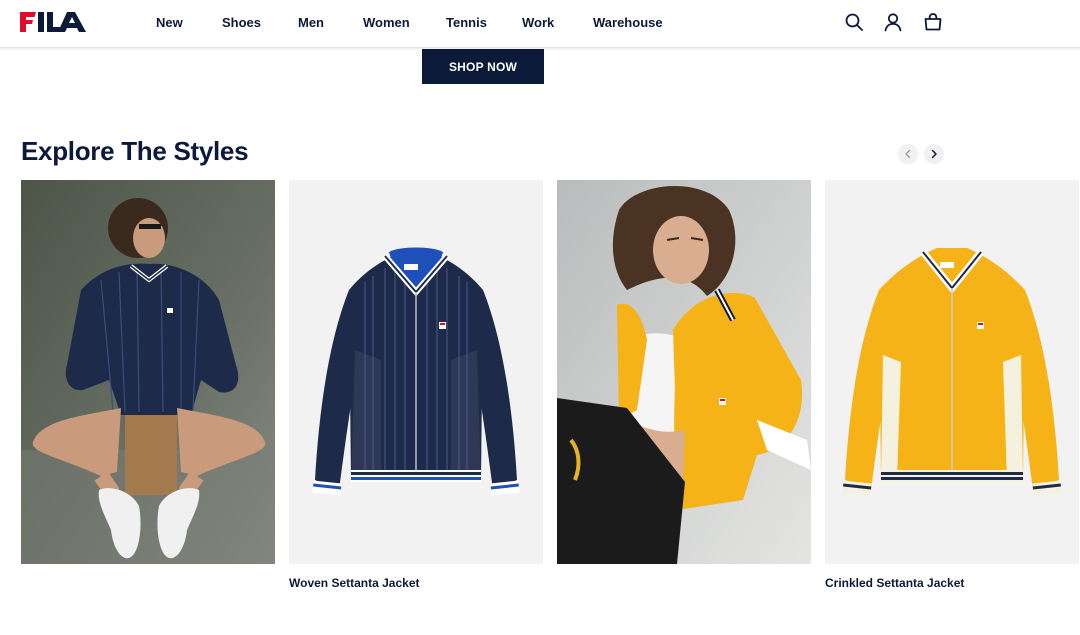 The width and height of the screenshot is (1080, 635). Describe the element at coordinates (628, 22) in the screenshot. I see `nav-item-warehouse: Warehouse` at that location.